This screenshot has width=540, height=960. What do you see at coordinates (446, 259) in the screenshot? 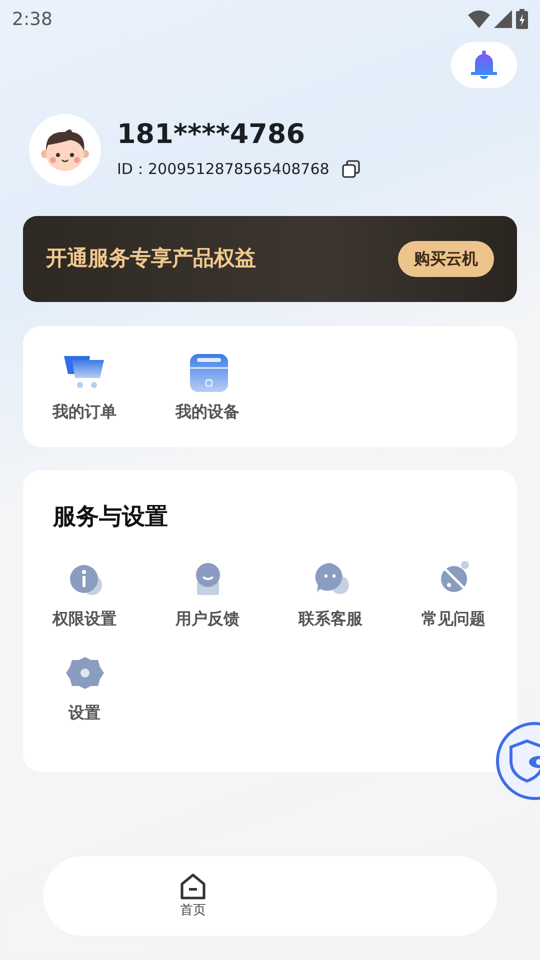
I see `buy-cloud-phone-button: 购买云机` at bounding box center [446, 259].